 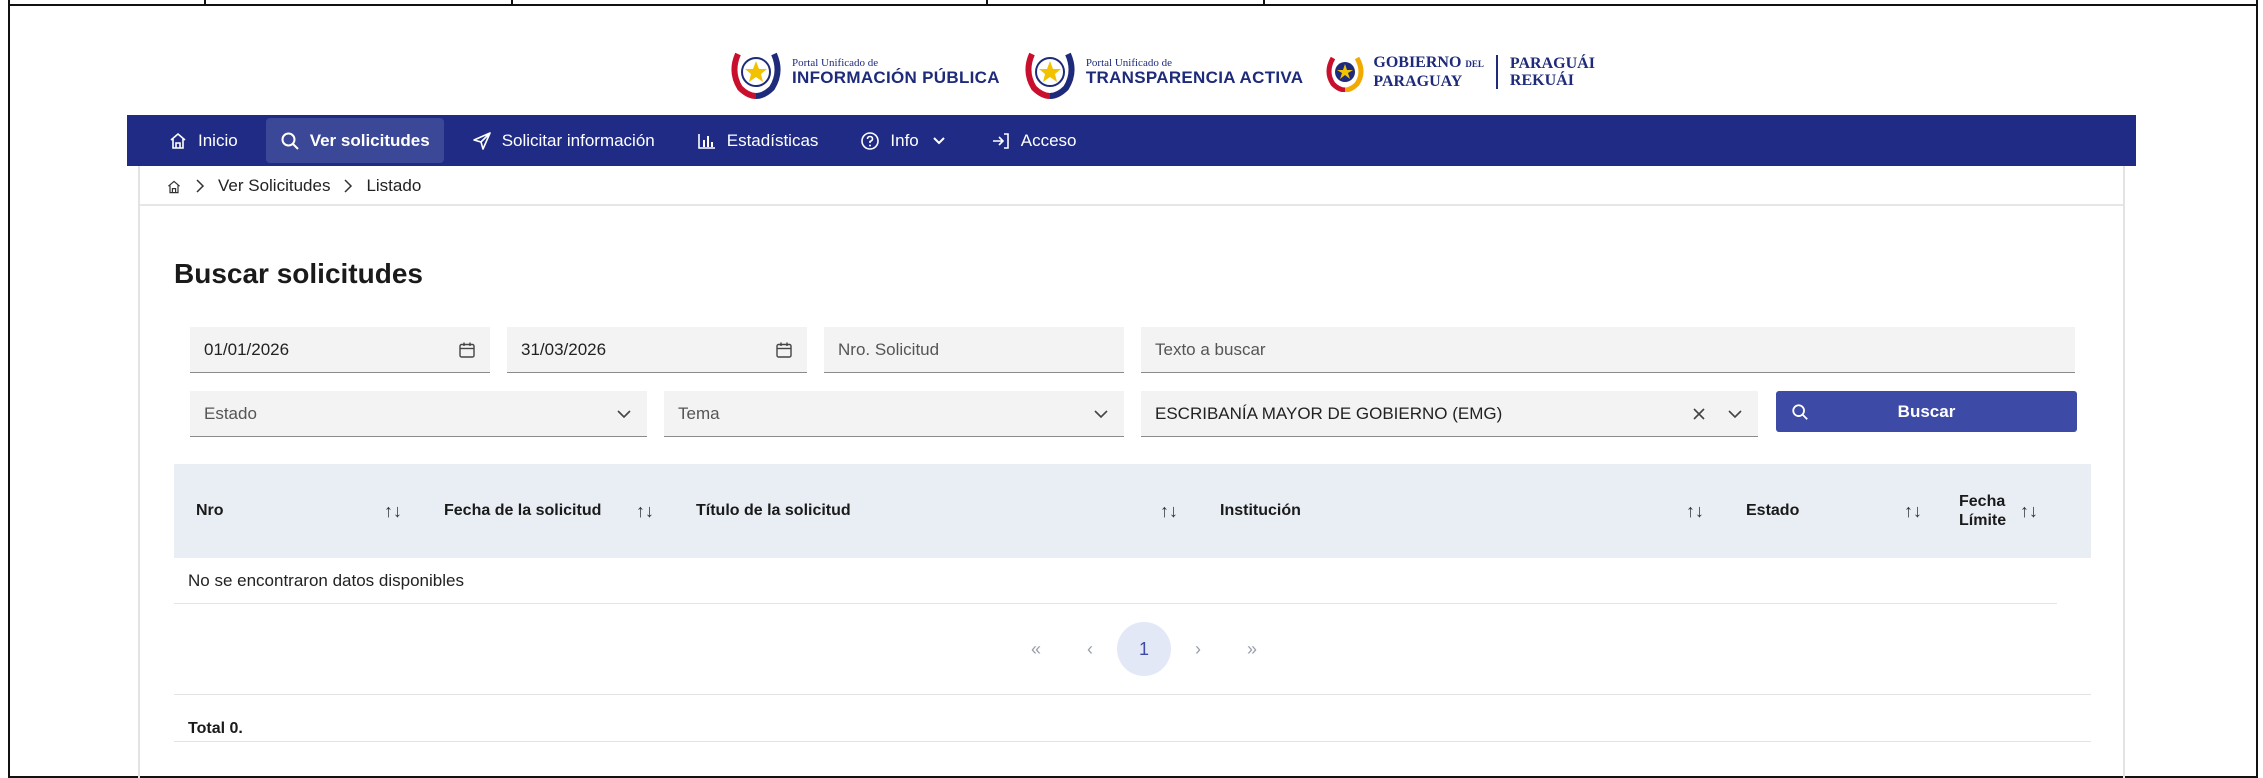 I want to click on nav-label: Solicitar información, so click(x=578, y=140).